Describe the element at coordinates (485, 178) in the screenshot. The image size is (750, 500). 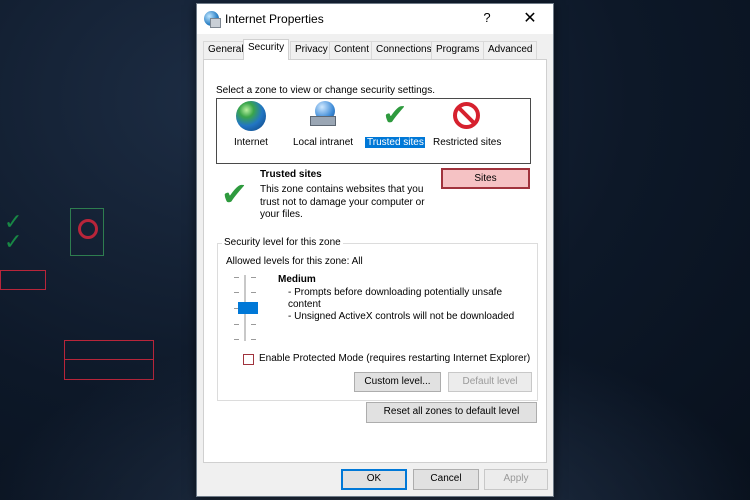
I see `sites-button: Sites` at that location.